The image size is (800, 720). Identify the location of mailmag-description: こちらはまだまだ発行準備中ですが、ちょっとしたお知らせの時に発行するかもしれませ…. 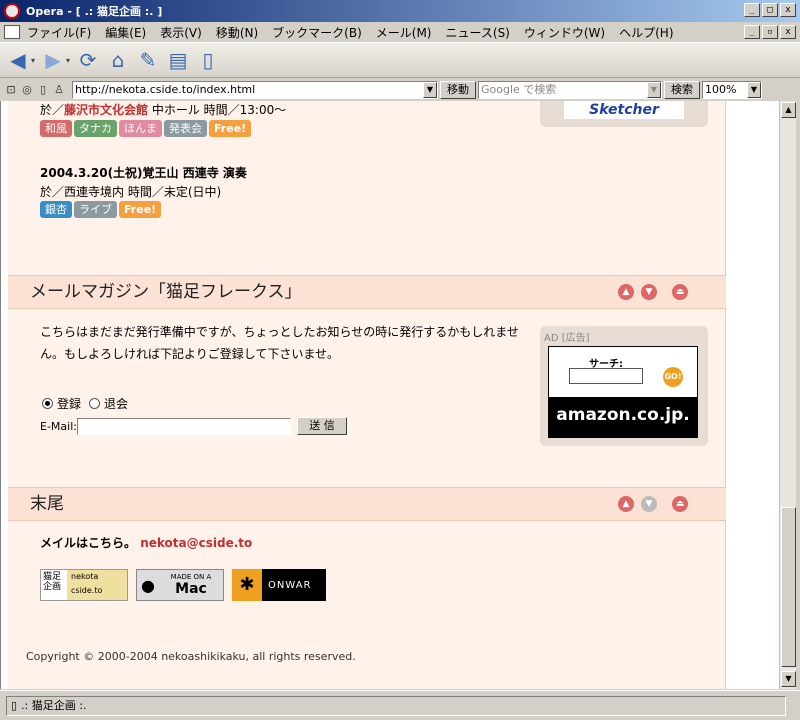
(279, 343).